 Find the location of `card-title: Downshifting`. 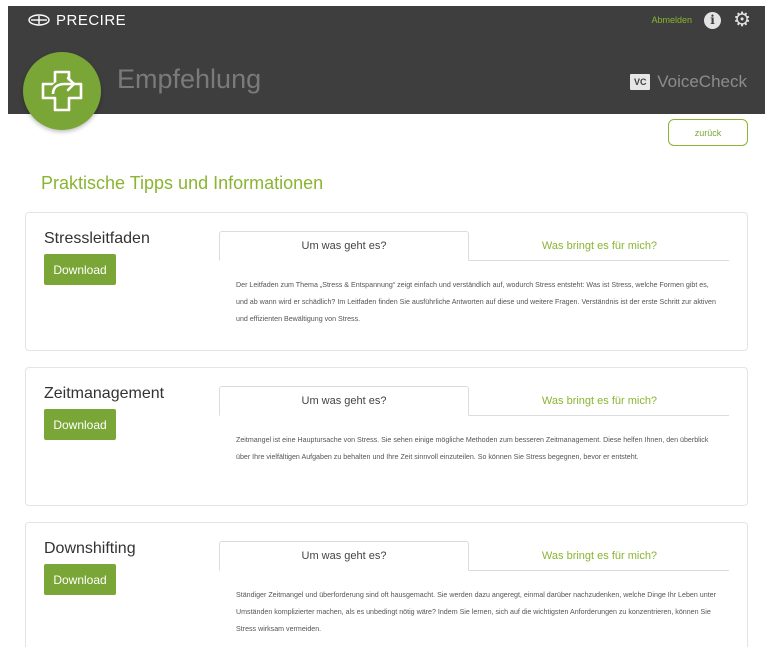

card-title: Downshifting is located at coordinates (90, 548).